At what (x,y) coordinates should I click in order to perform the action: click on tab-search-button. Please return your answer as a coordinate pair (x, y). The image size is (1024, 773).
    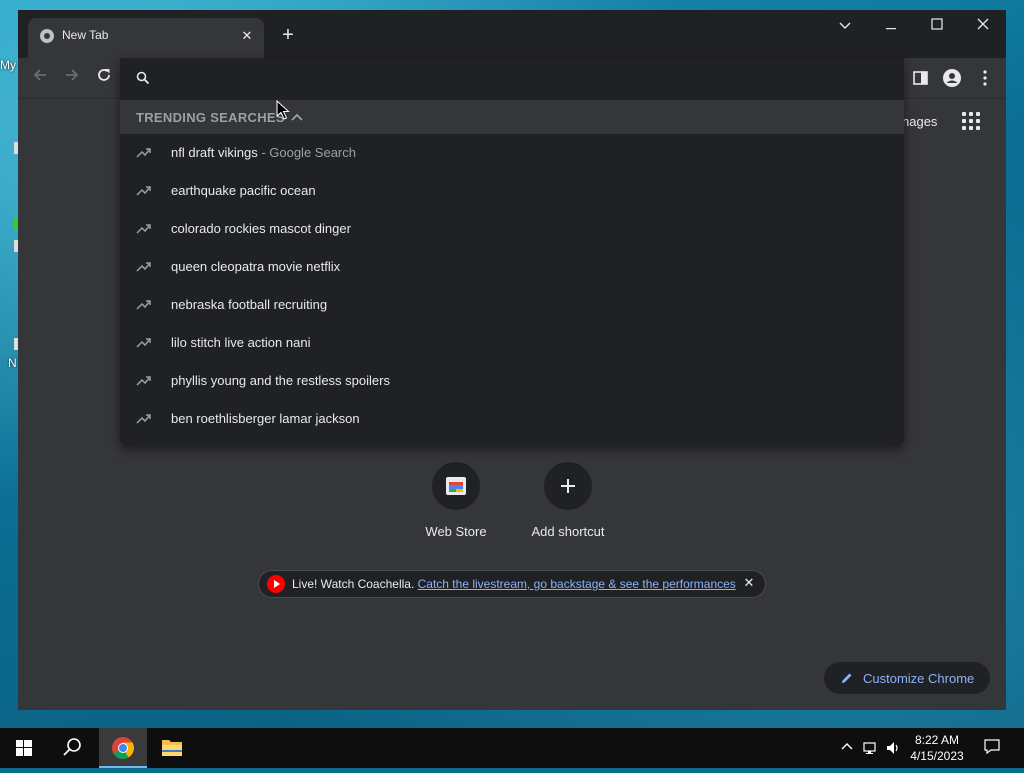
    Looking at the image, I should click on (845, 25).